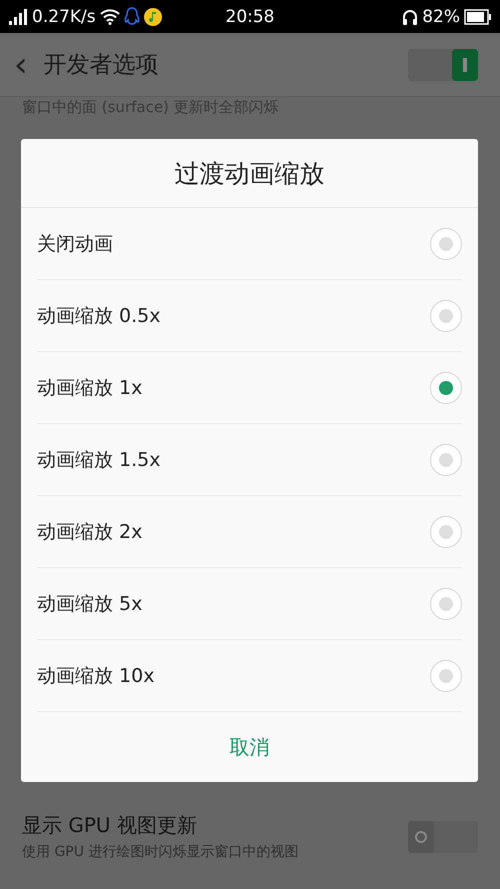 The width and height of the screenshot is (500, 889). What do you see at coordinates (249, 460) in the screenshot?
I see `option-row: 动画缩放 1.5x` at bounding box center [249, 460].